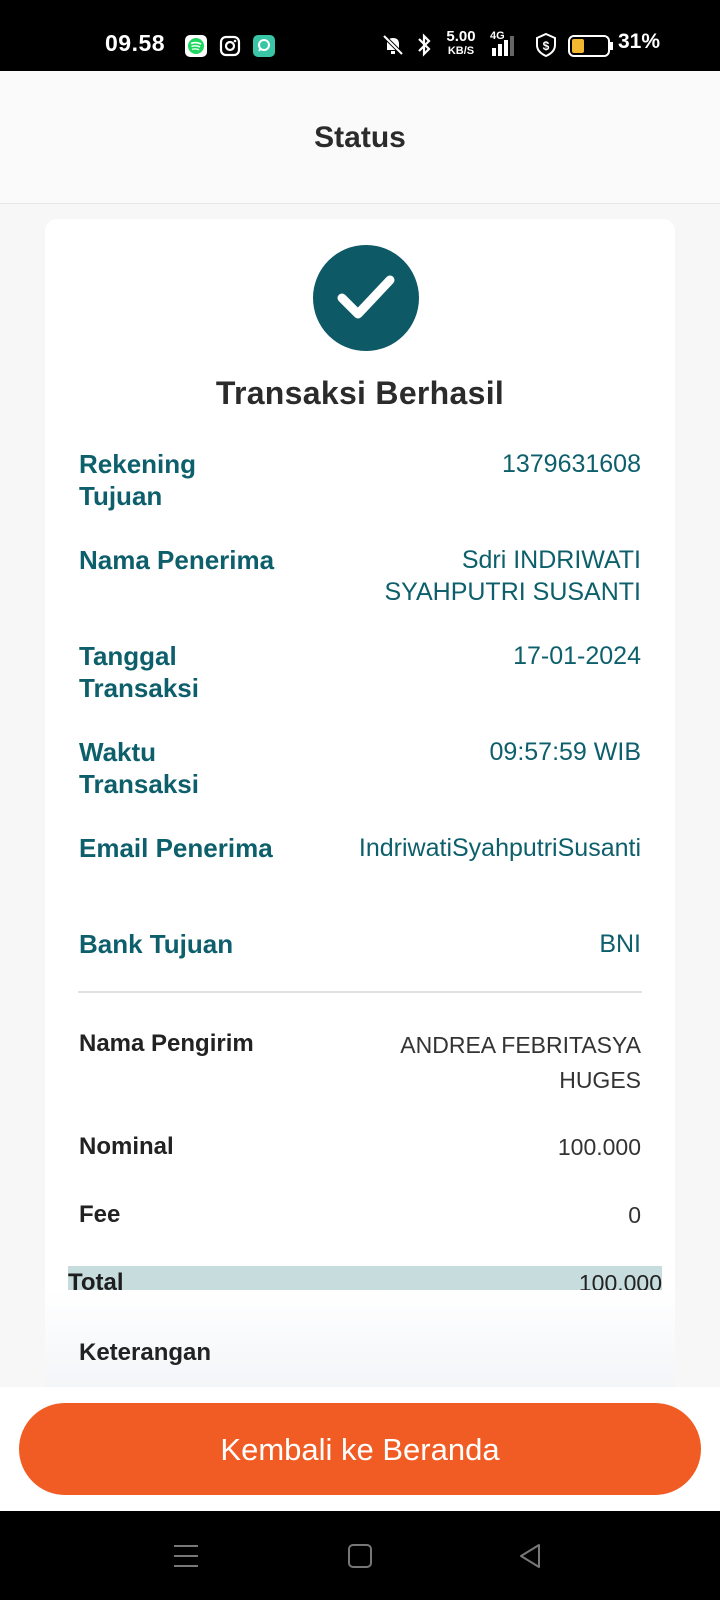 The height and width of the screenshot is (1600, 720). I want to click on section-divider, so click(360, 992).